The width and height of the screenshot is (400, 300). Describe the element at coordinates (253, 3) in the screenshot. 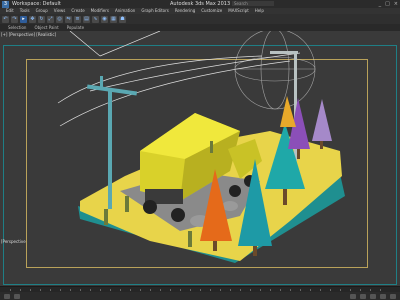

I see `search-input: Search` at that location.